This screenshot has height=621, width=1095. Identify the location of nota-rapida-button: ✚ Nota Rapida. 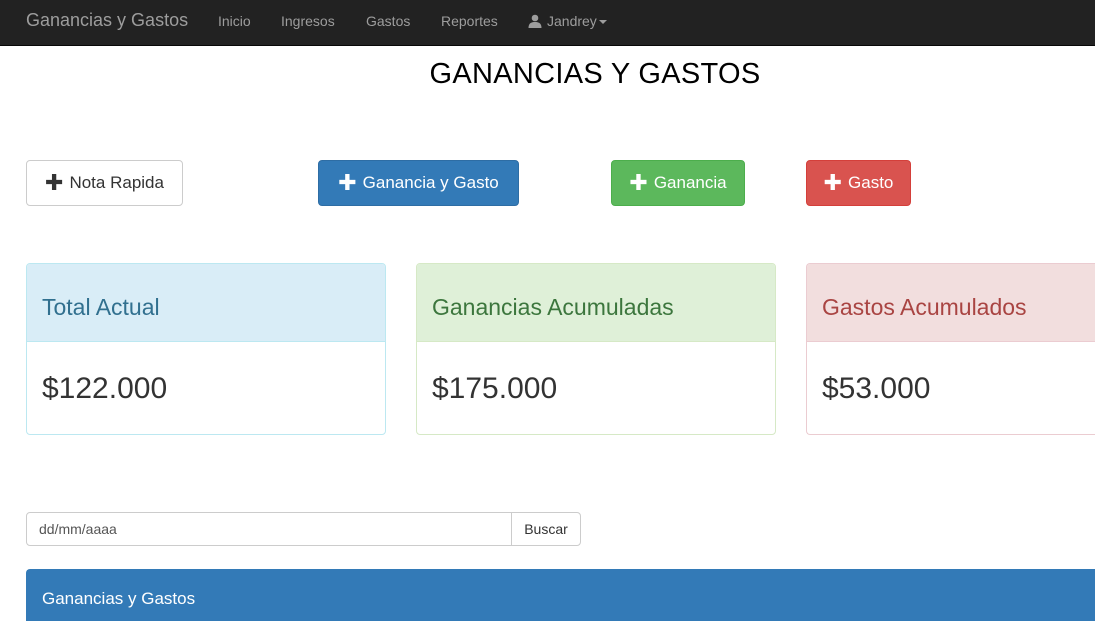
(104, 183).